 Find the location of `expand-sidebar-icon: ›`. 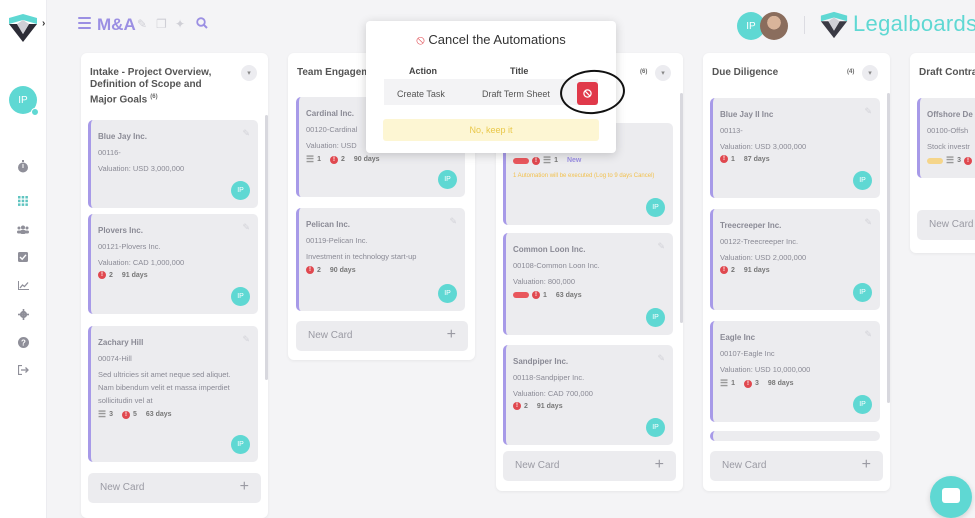

expand-sidebar-icon: › is located at coordinates (43, 23).